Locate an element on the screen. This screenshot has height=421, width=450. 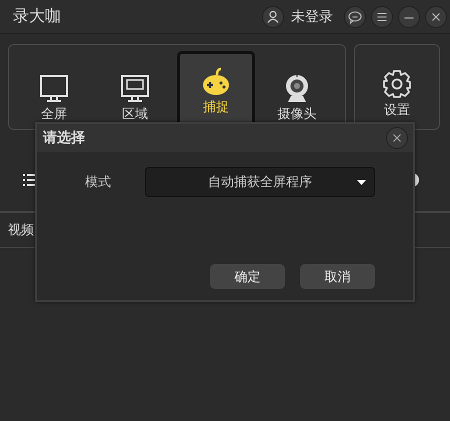
mode-tab: 区域 is located at coordinates (135, 88).